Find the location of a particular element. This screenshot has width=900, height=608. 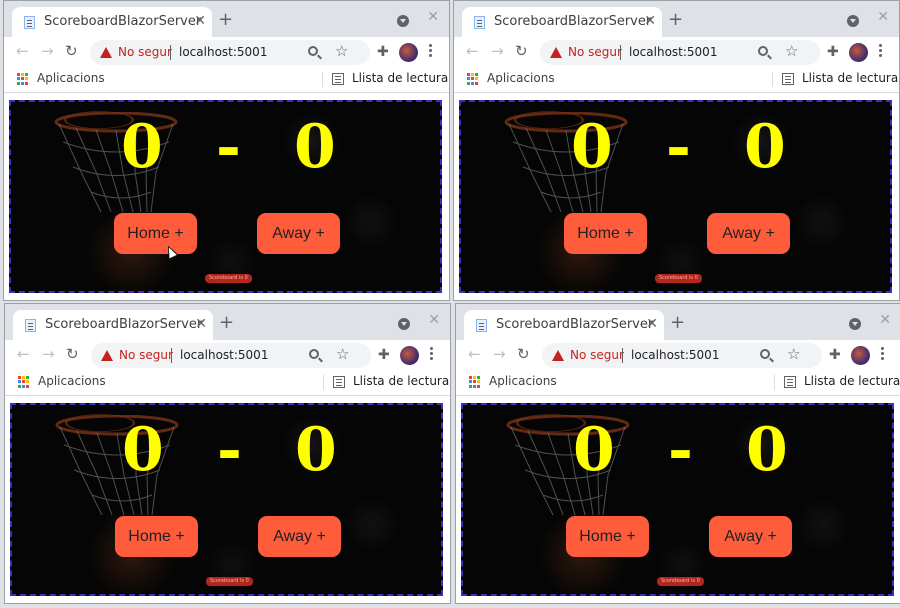

score-row: 0 - 0 is located at coordinates (225, 147).